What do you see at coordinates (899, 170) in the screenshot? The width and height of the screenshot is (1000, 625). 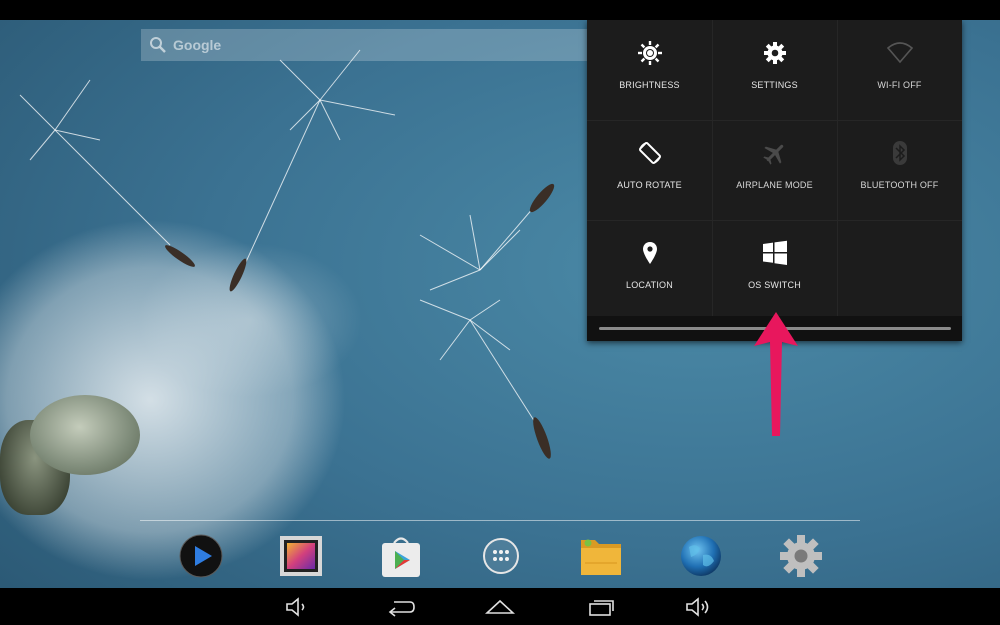 I see `tile-bluetooth: BLUETOOTH OFF` at bounding box center [899, 170].